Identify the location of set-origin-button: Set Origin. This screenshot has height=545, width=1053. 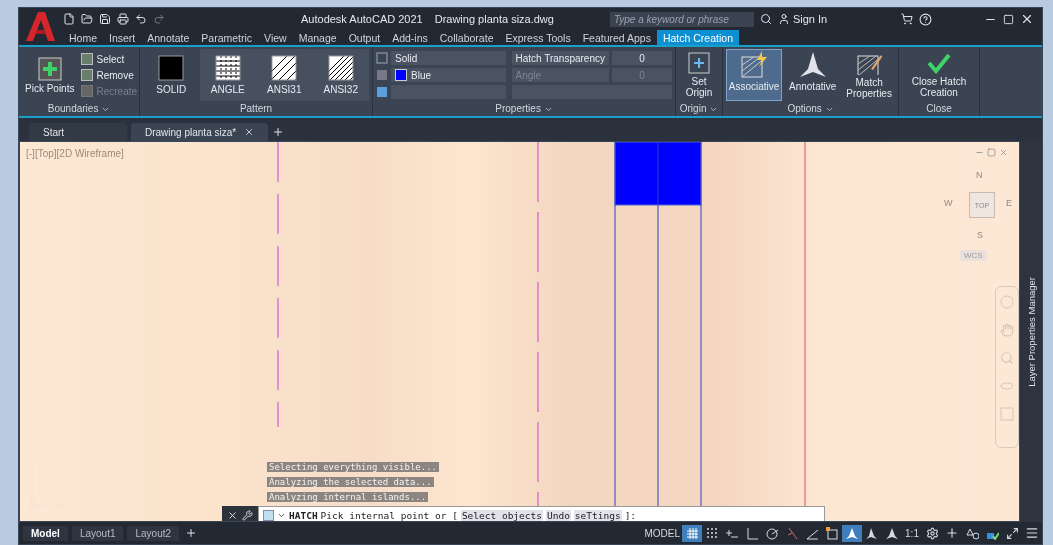
(699, 75).